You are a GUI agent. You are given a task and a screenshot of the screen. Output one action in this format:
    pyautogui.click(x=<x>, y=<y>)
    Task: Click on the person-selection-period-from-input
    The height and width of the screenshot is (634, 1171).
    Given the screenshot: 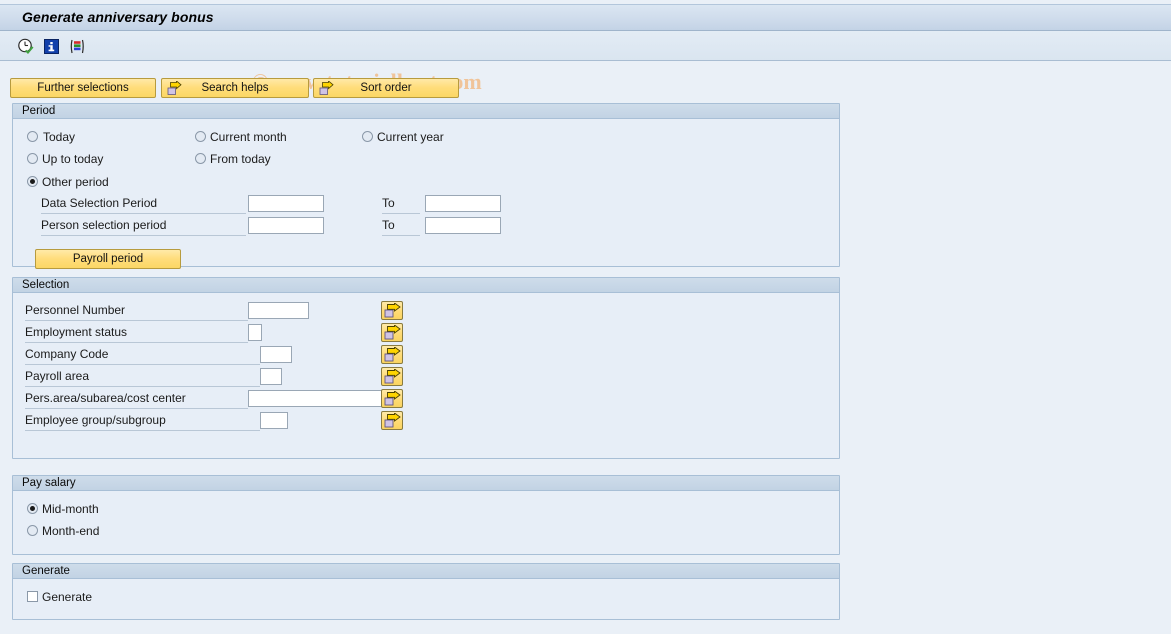 What is the action you would take?
    pyautogui.click(x=286, y=225)
    